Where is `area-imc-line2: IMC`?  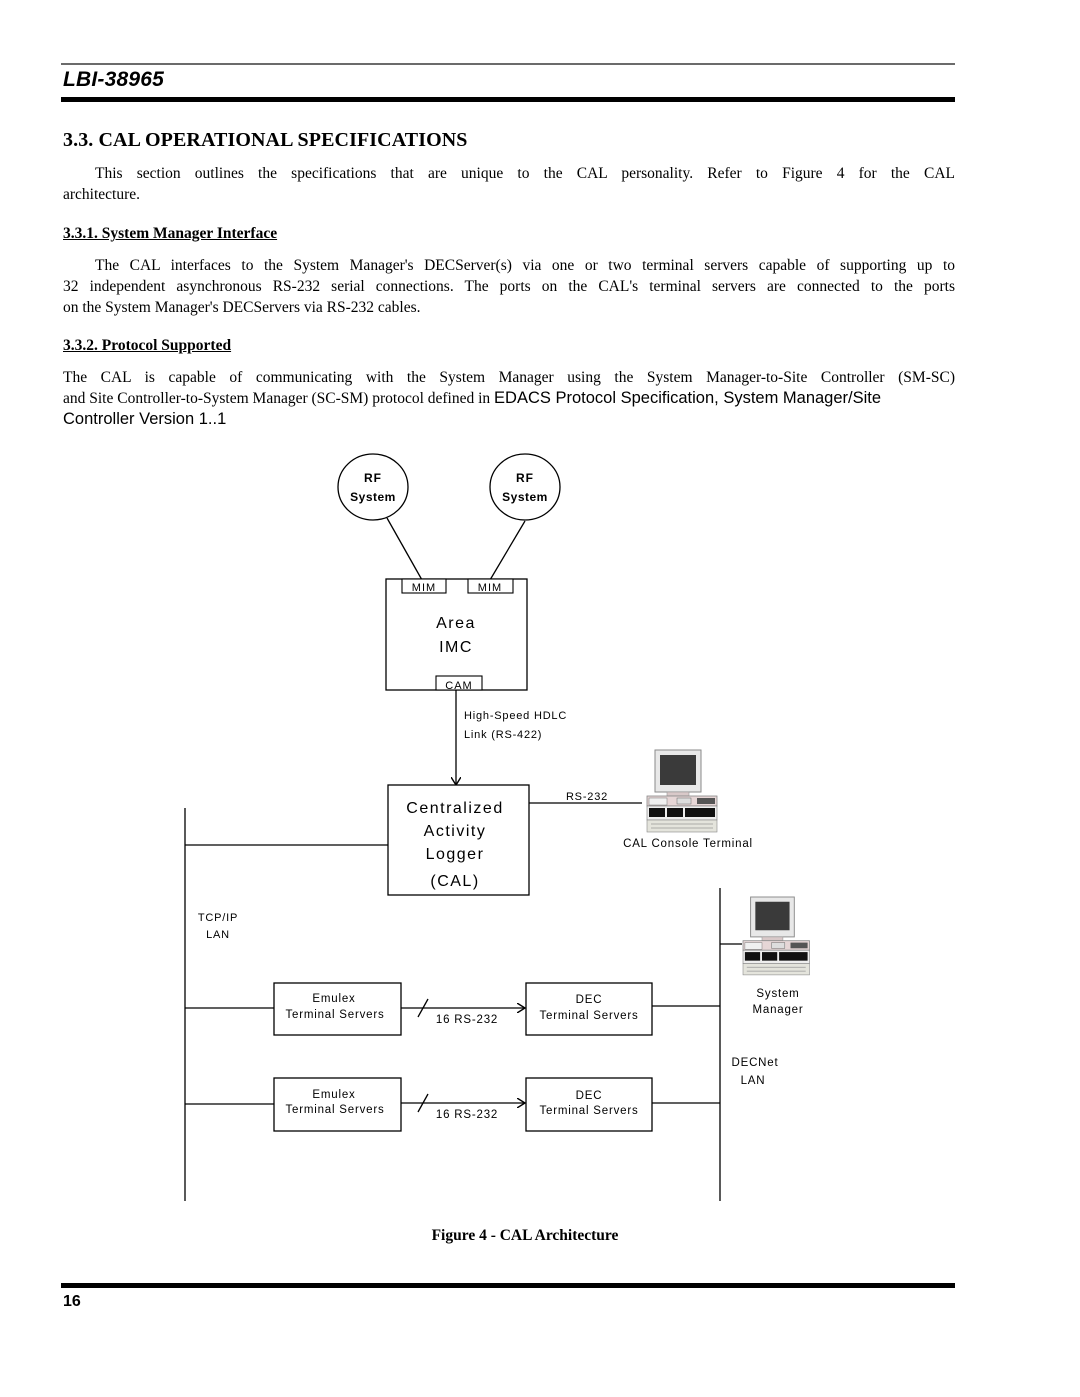
area-imc-line2: IMC is located at coordinates (456, 647).